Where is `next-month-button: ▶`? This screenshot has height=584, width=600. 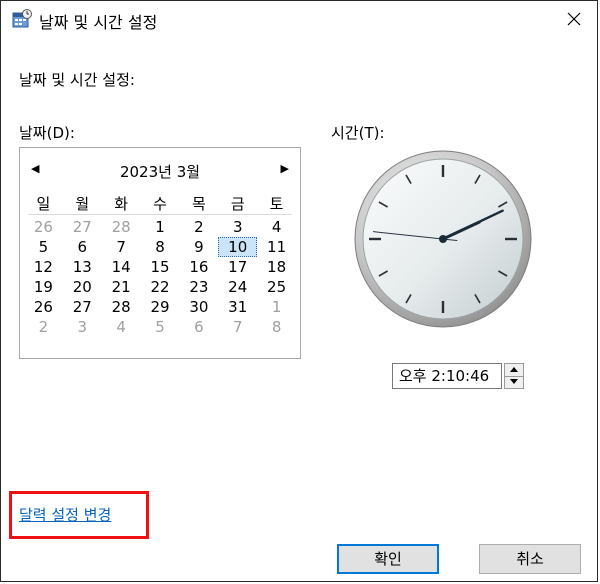 next-month-button: ▶ is located at coordinates (285, 168).